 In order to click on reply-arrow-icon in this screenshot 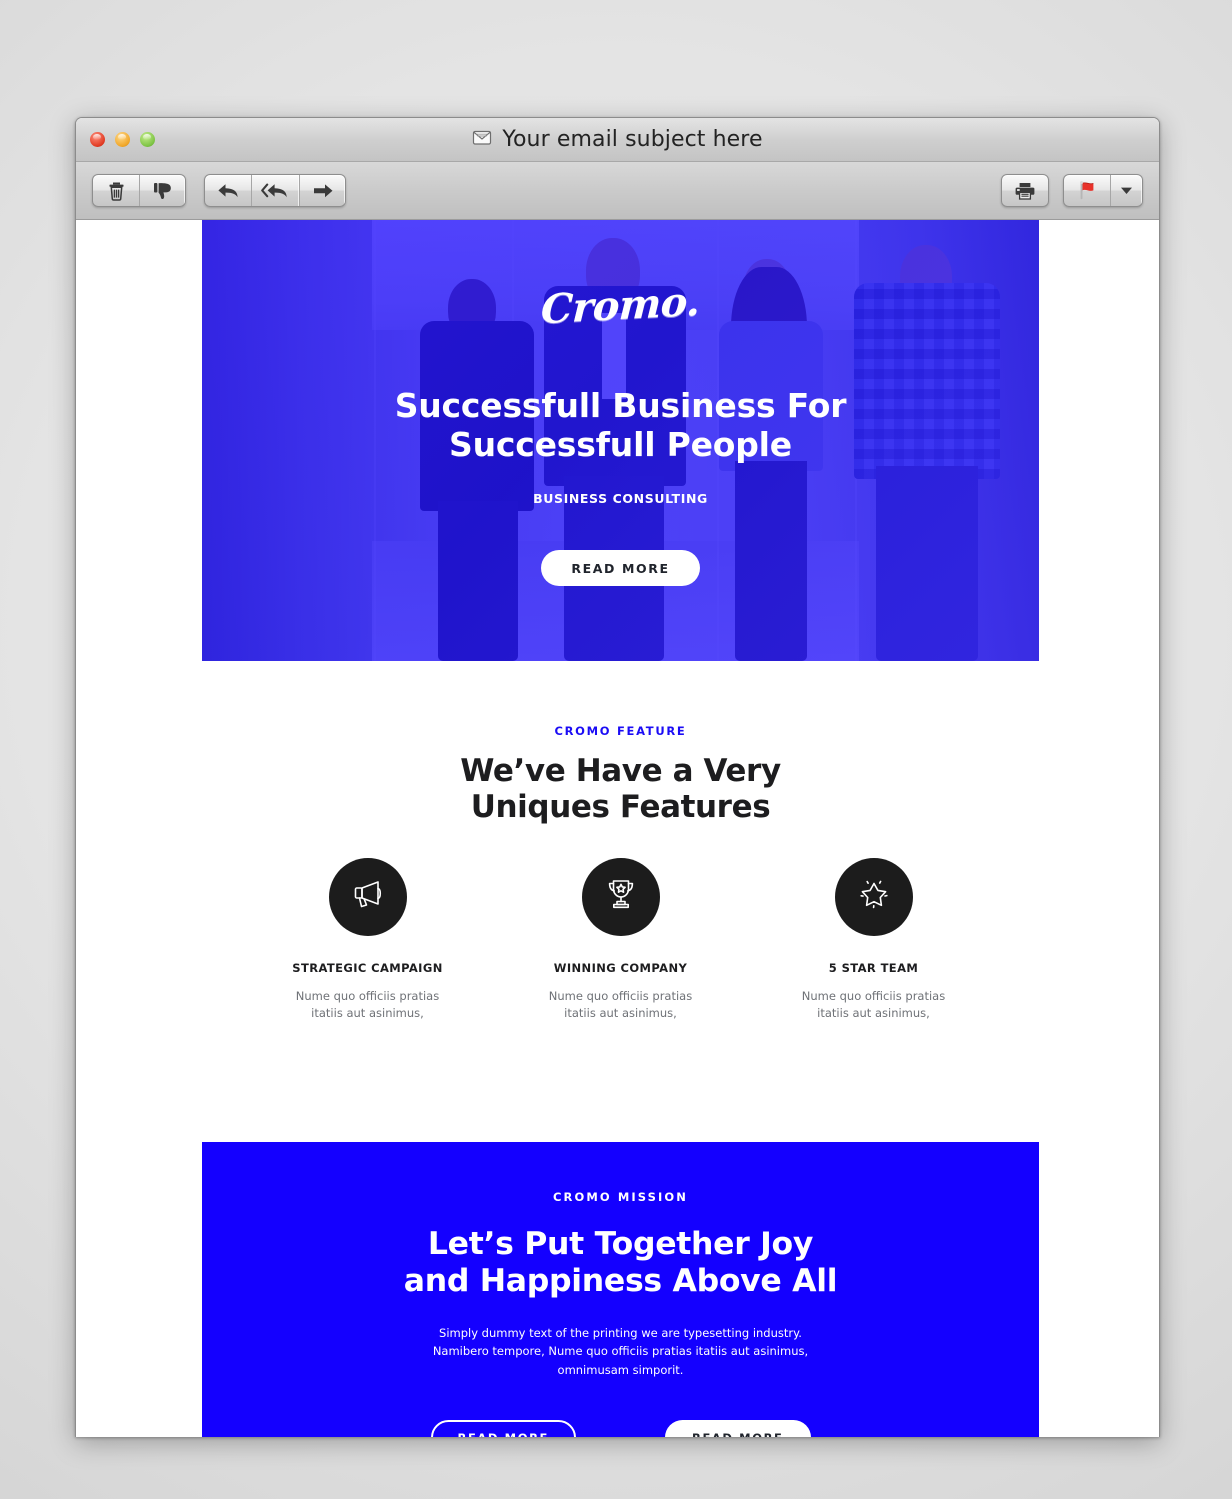, I will do `click(228, 191)`.